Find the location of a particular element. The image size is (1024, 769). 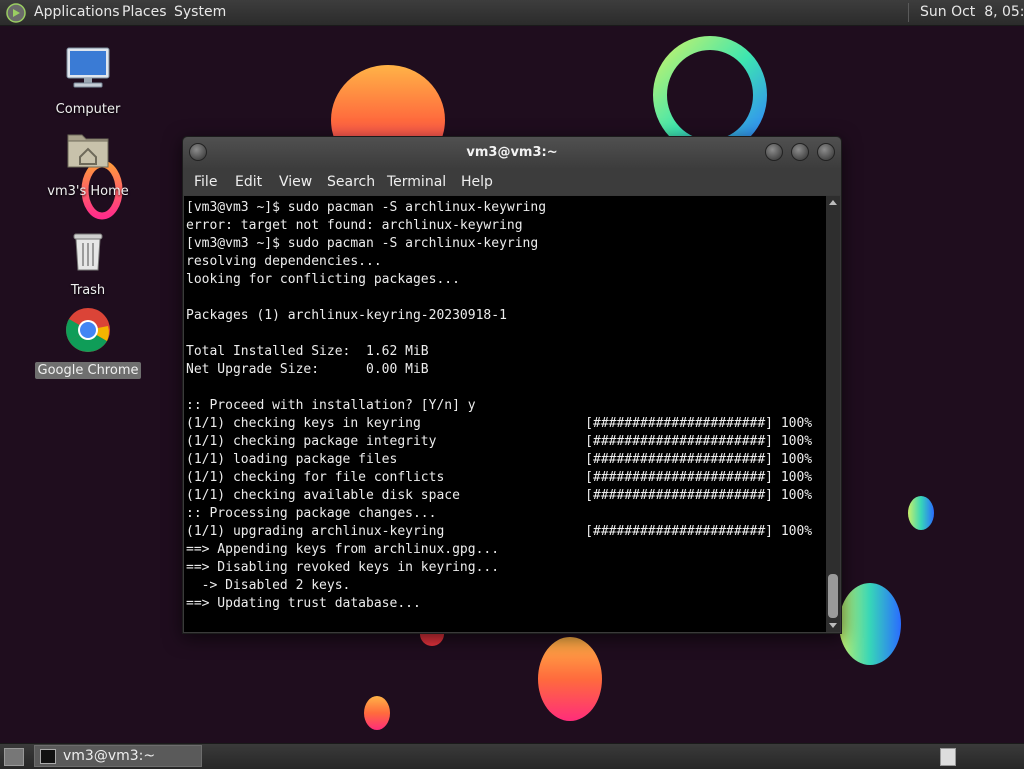

desktop-icon-label: Computer is located at coordinates (88, 109).